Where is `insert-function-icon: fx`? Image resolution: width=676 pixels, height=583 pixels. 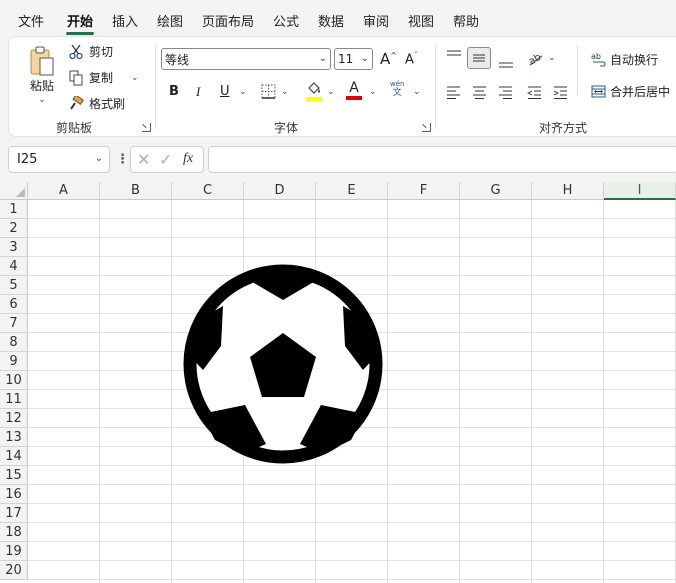 insert-function-icon: fx is located at coordinates (188, 159).